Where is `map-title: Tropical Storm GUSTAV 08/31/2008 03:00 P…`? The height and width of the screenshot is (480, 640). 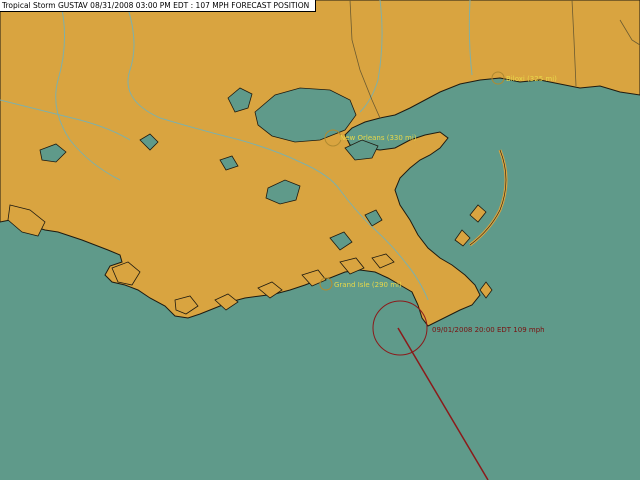 map-title: Tropical Storm GUSTAV 08/31/2008 03:00 P… is located at coordinates (158, 6).